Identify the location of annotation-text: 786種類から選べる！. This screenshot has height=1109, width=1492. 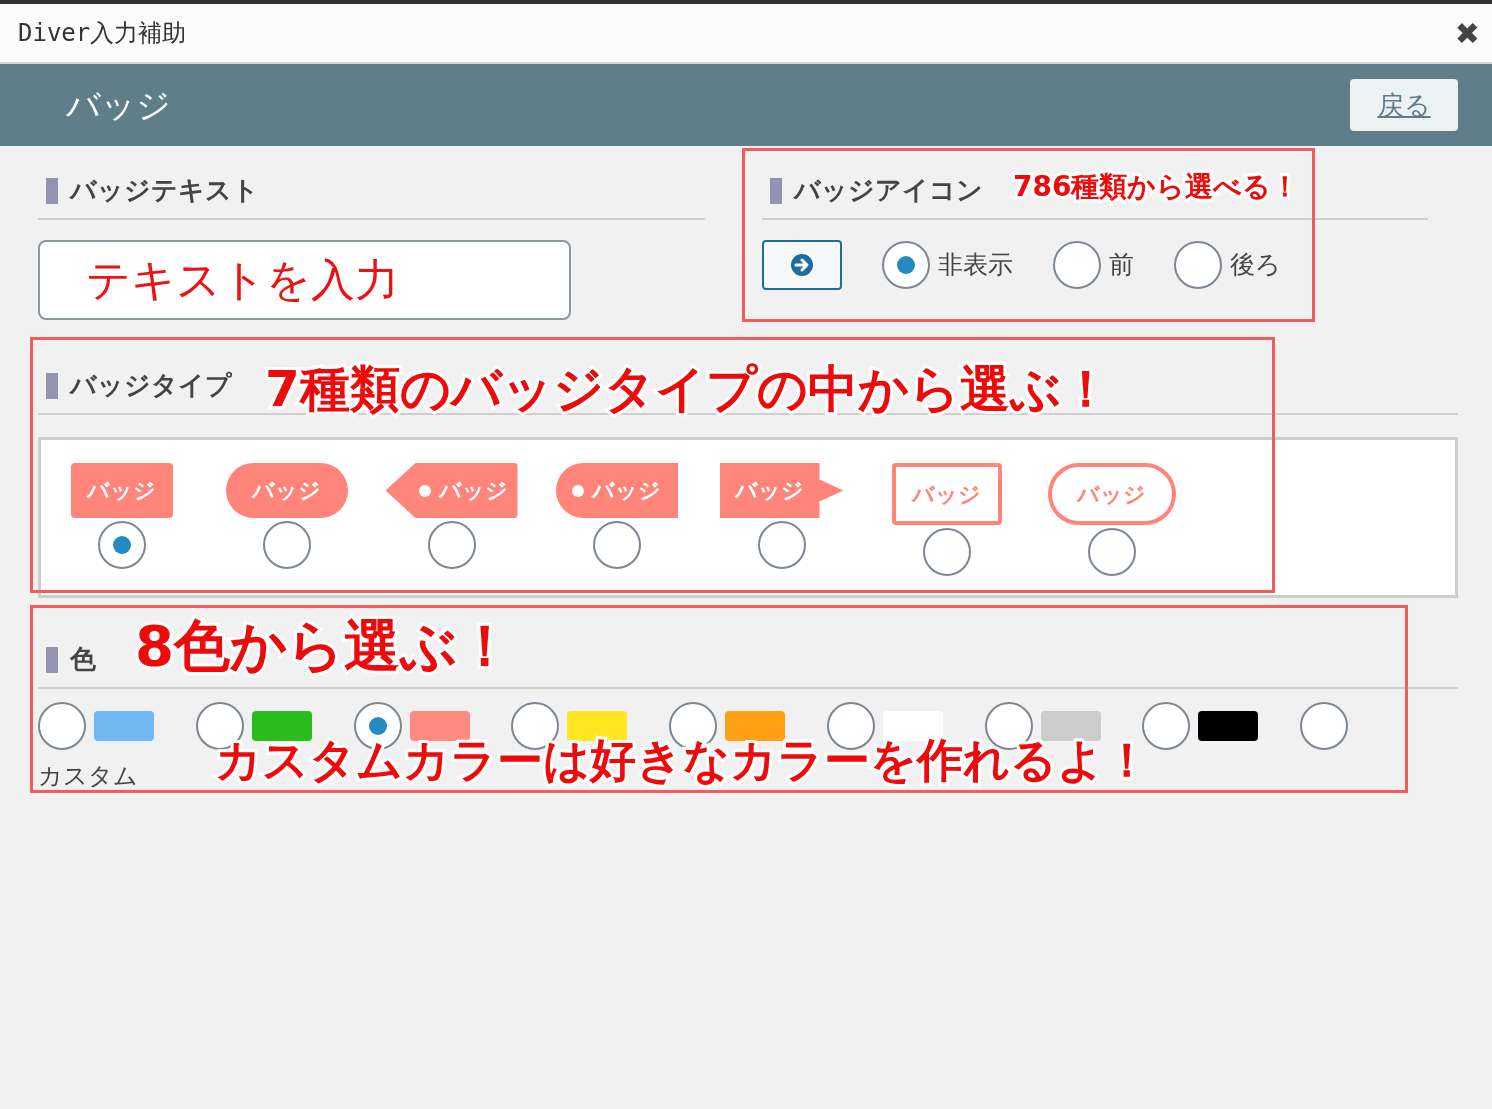
(1156, 187).